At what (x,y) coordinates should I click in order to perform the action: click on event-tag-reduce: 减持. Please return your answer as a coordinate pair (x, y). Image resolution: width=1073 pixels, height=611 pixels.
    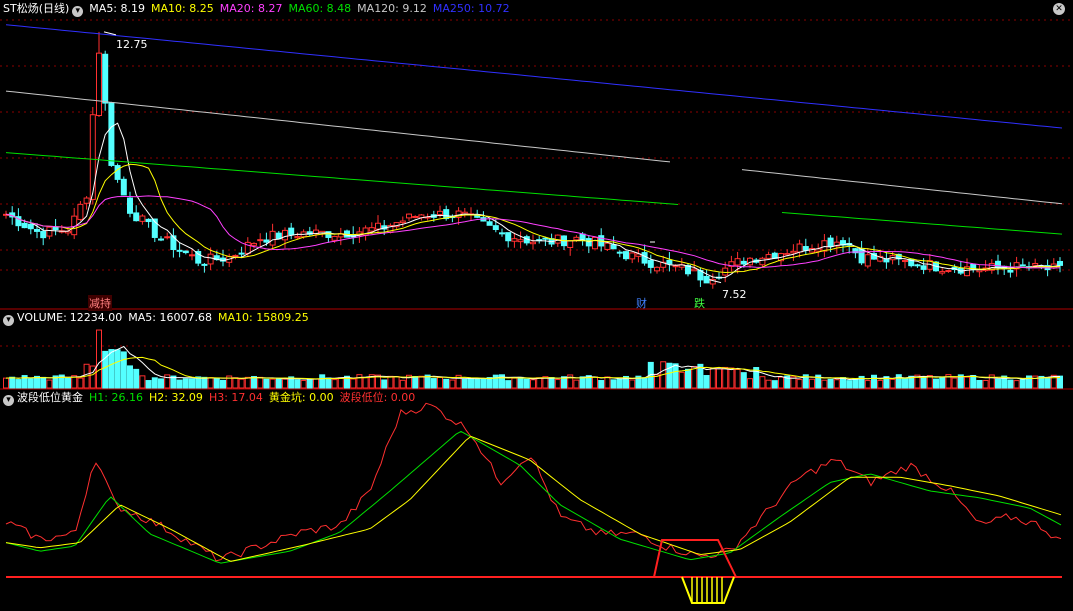
    Looking at the image, I should click on (100, 303).